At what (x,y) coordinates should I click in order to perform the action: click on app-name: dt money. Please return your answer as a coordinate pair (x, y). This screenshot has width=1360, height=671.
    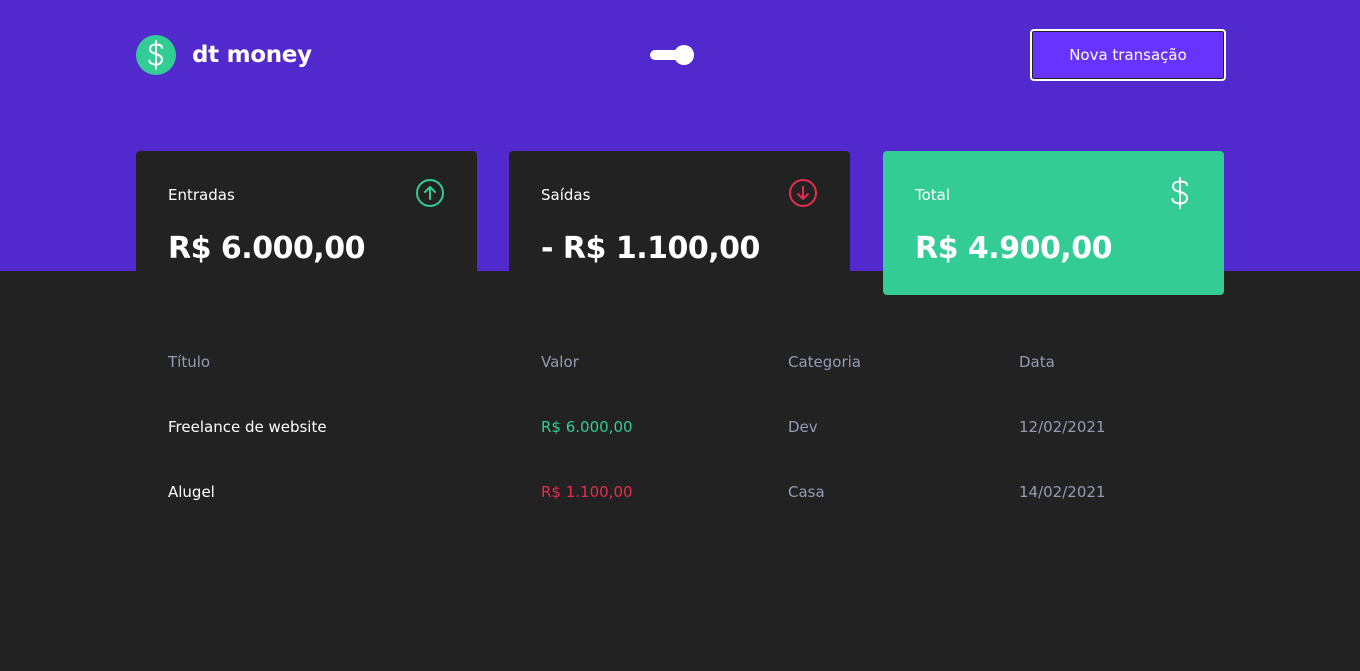
    Looking at the image, I should click on (252, 55).